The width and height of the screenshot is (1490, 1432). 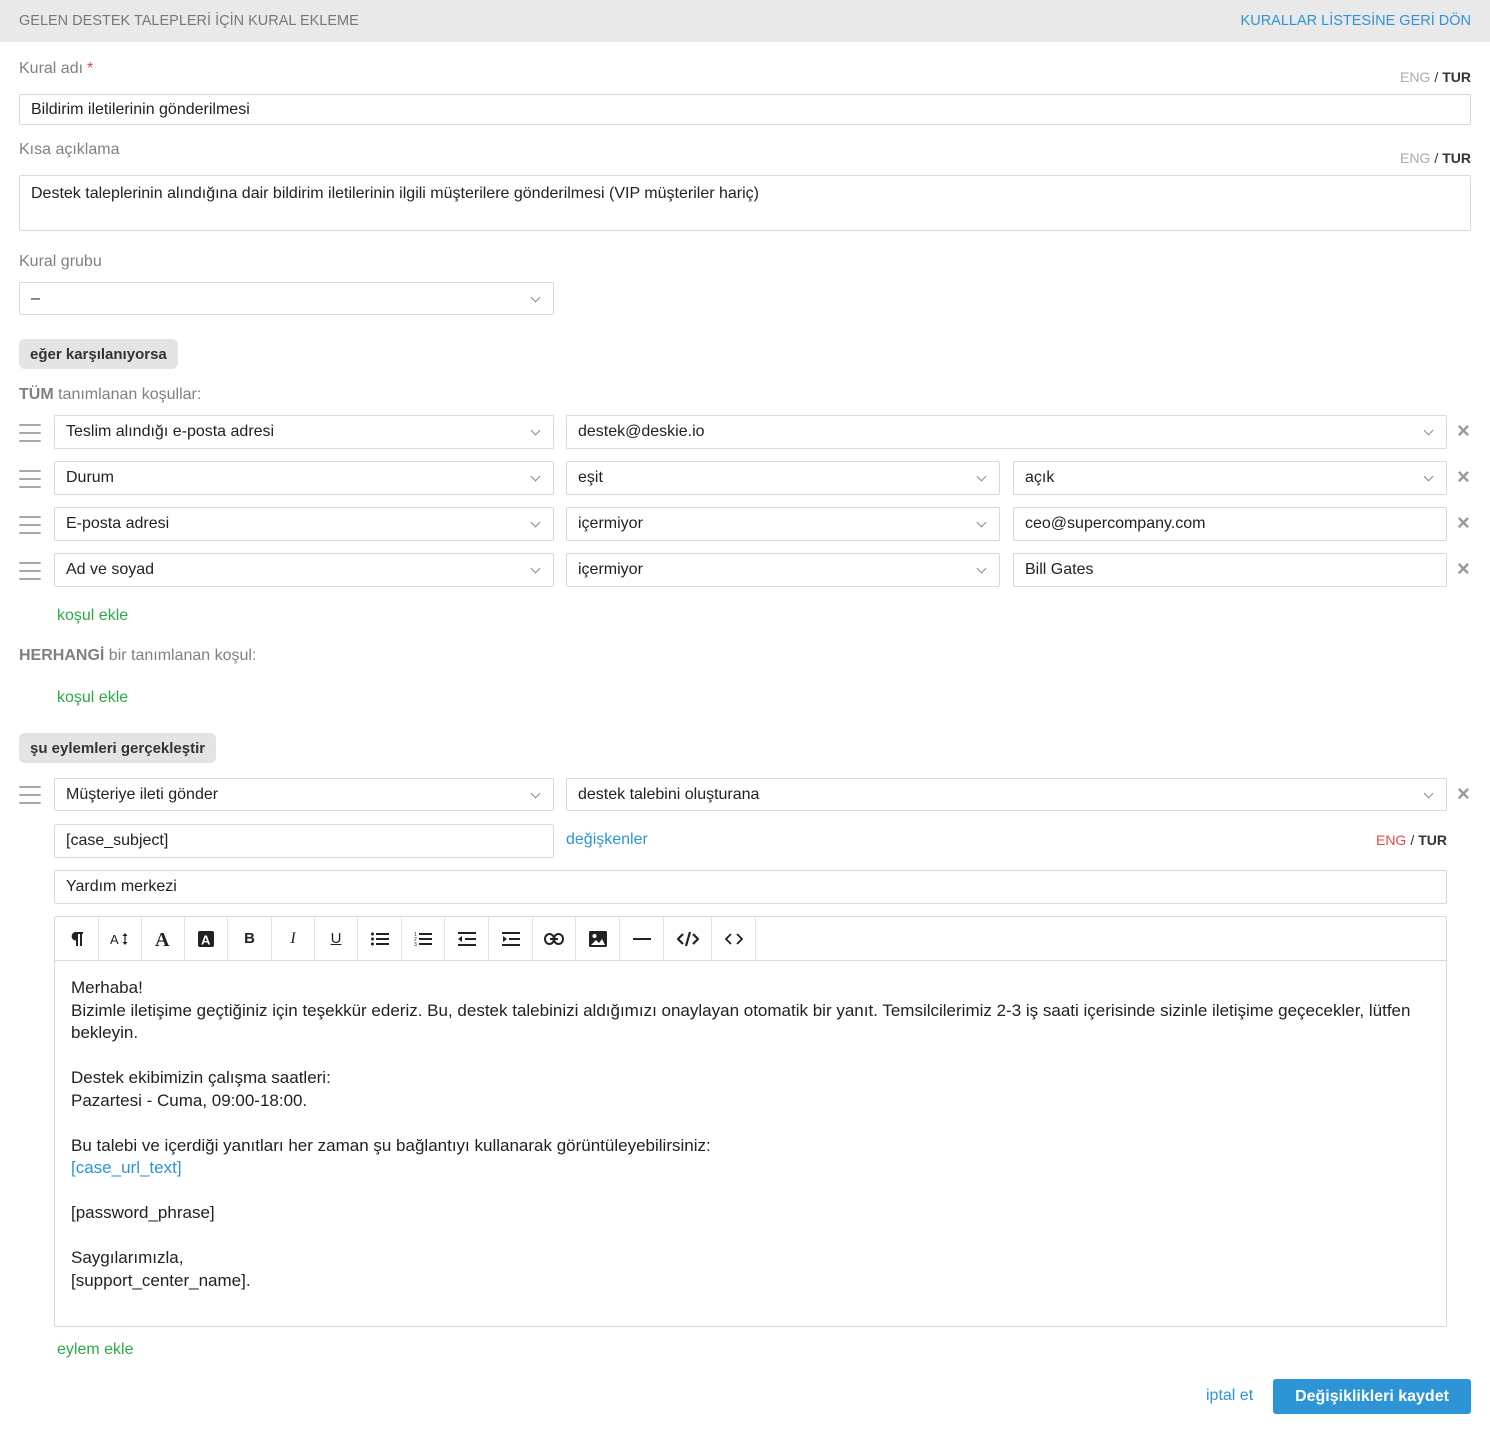 I want to click on case-url-variable-link: [case_url_text], so click(x=750, y=1168).